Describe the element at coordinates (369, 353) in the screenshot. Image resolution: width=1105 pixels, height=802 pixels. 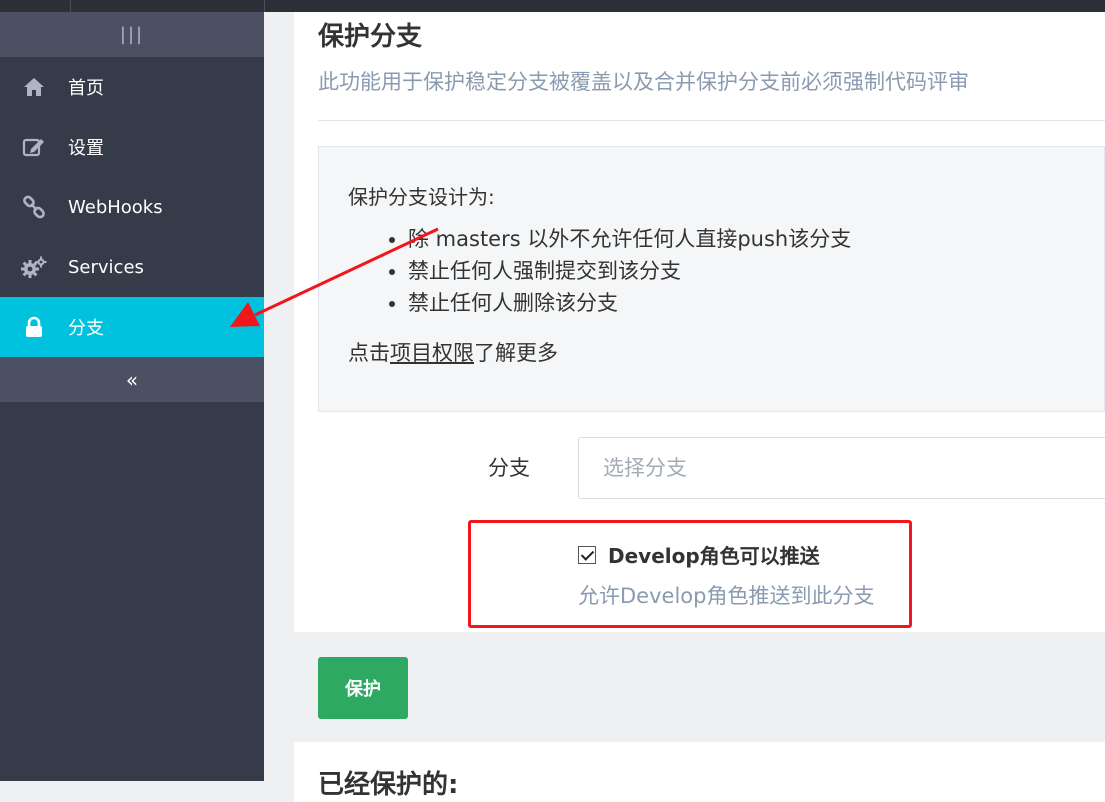
I see `more-prefix: 点击` at that location.